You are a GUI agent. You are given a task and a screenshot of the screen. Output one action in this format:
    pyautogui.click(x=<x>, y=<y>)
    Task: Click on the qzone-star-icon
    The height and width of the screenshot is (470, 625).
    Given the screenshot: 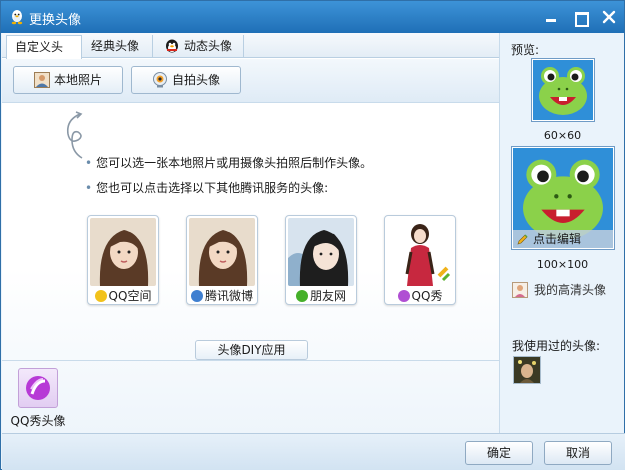 What is the action you would take?
    pyautogui.click(x=100, y=296)
    